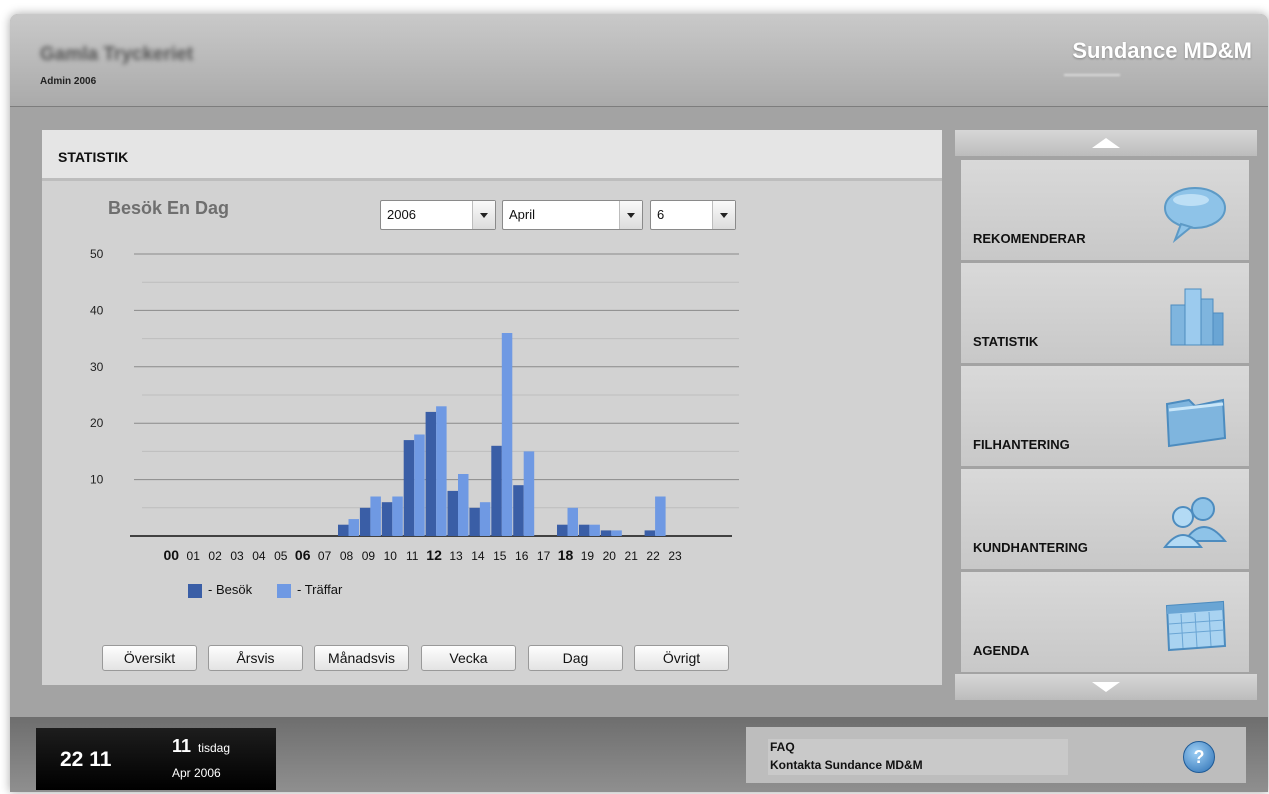 This screenshot has height=794, width=1269. Describe the element at coordinates (215, 556) in the screenshot. I see `x-tick-label: 02` at that location.